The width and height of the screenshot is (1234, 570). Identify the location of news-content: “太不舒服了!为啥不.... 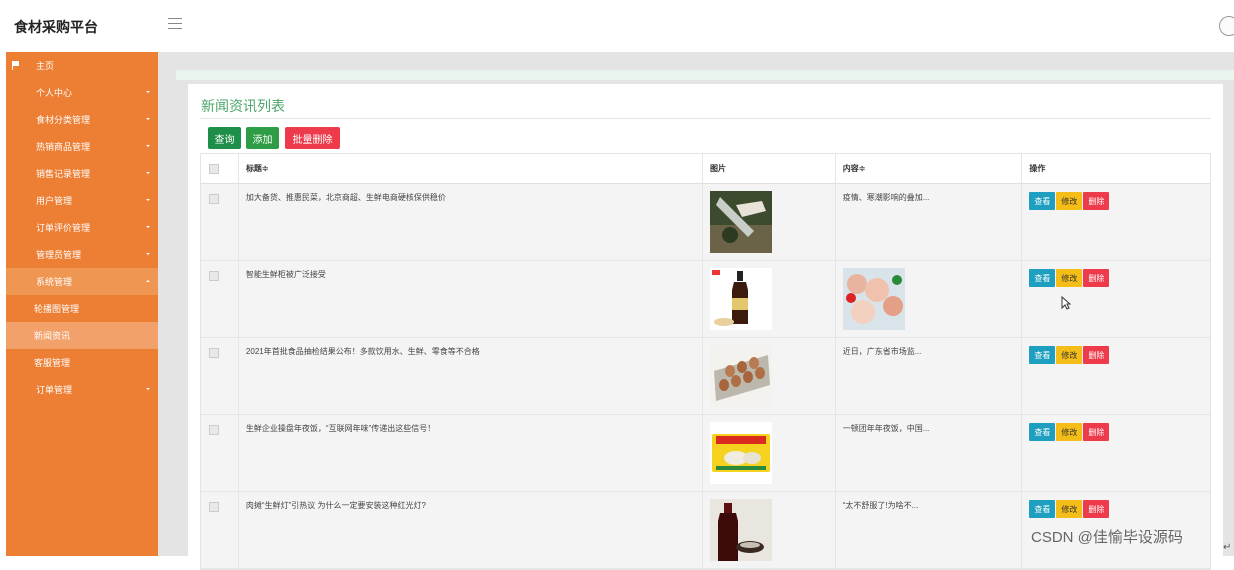
(880, 505).